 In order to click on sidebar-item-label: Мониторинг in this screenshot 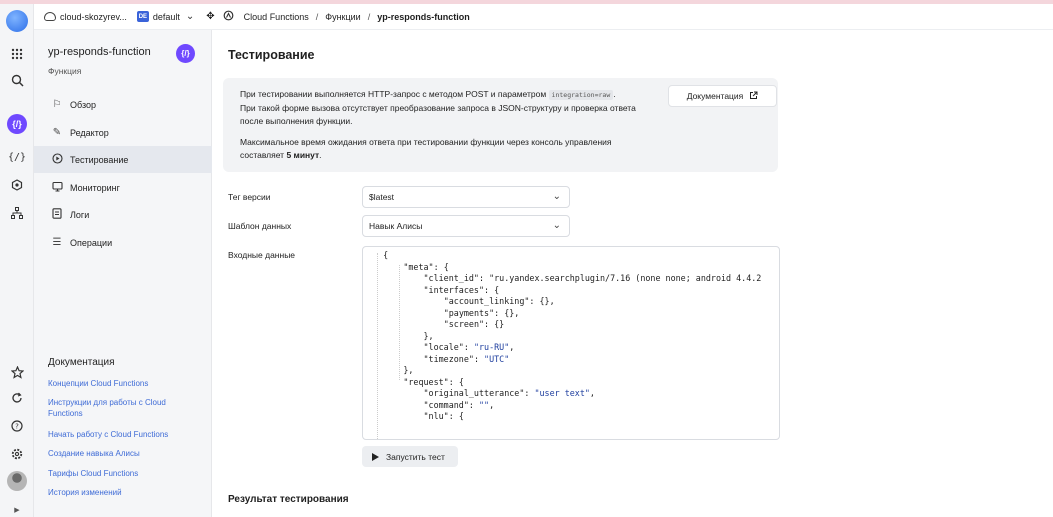, I will do `click(95, 187)`.